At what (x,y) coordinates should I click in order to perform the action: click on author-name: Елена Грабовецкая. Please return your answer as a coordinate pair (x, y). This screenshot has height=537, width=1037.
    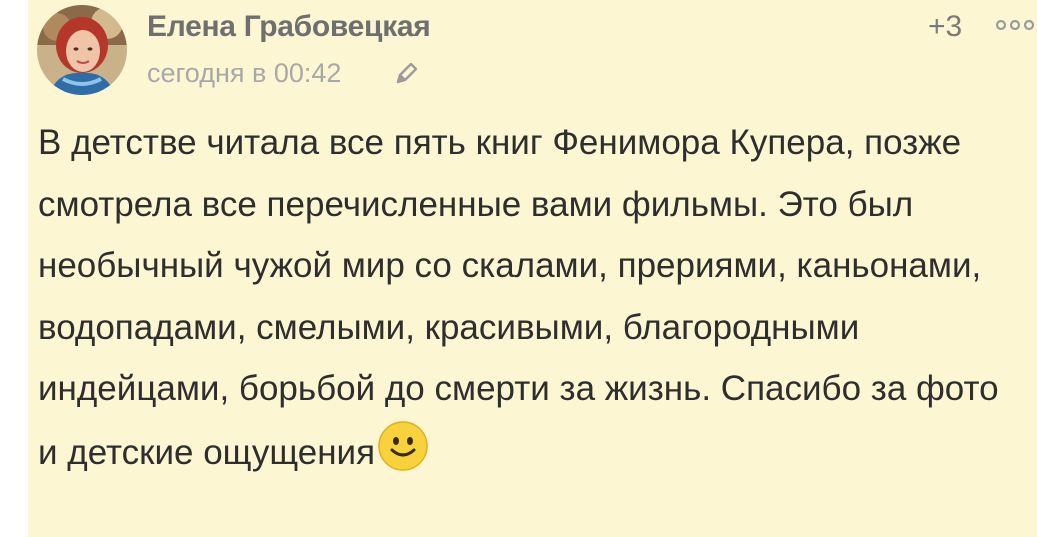
    Looking at the image, I should click on (289, 27).